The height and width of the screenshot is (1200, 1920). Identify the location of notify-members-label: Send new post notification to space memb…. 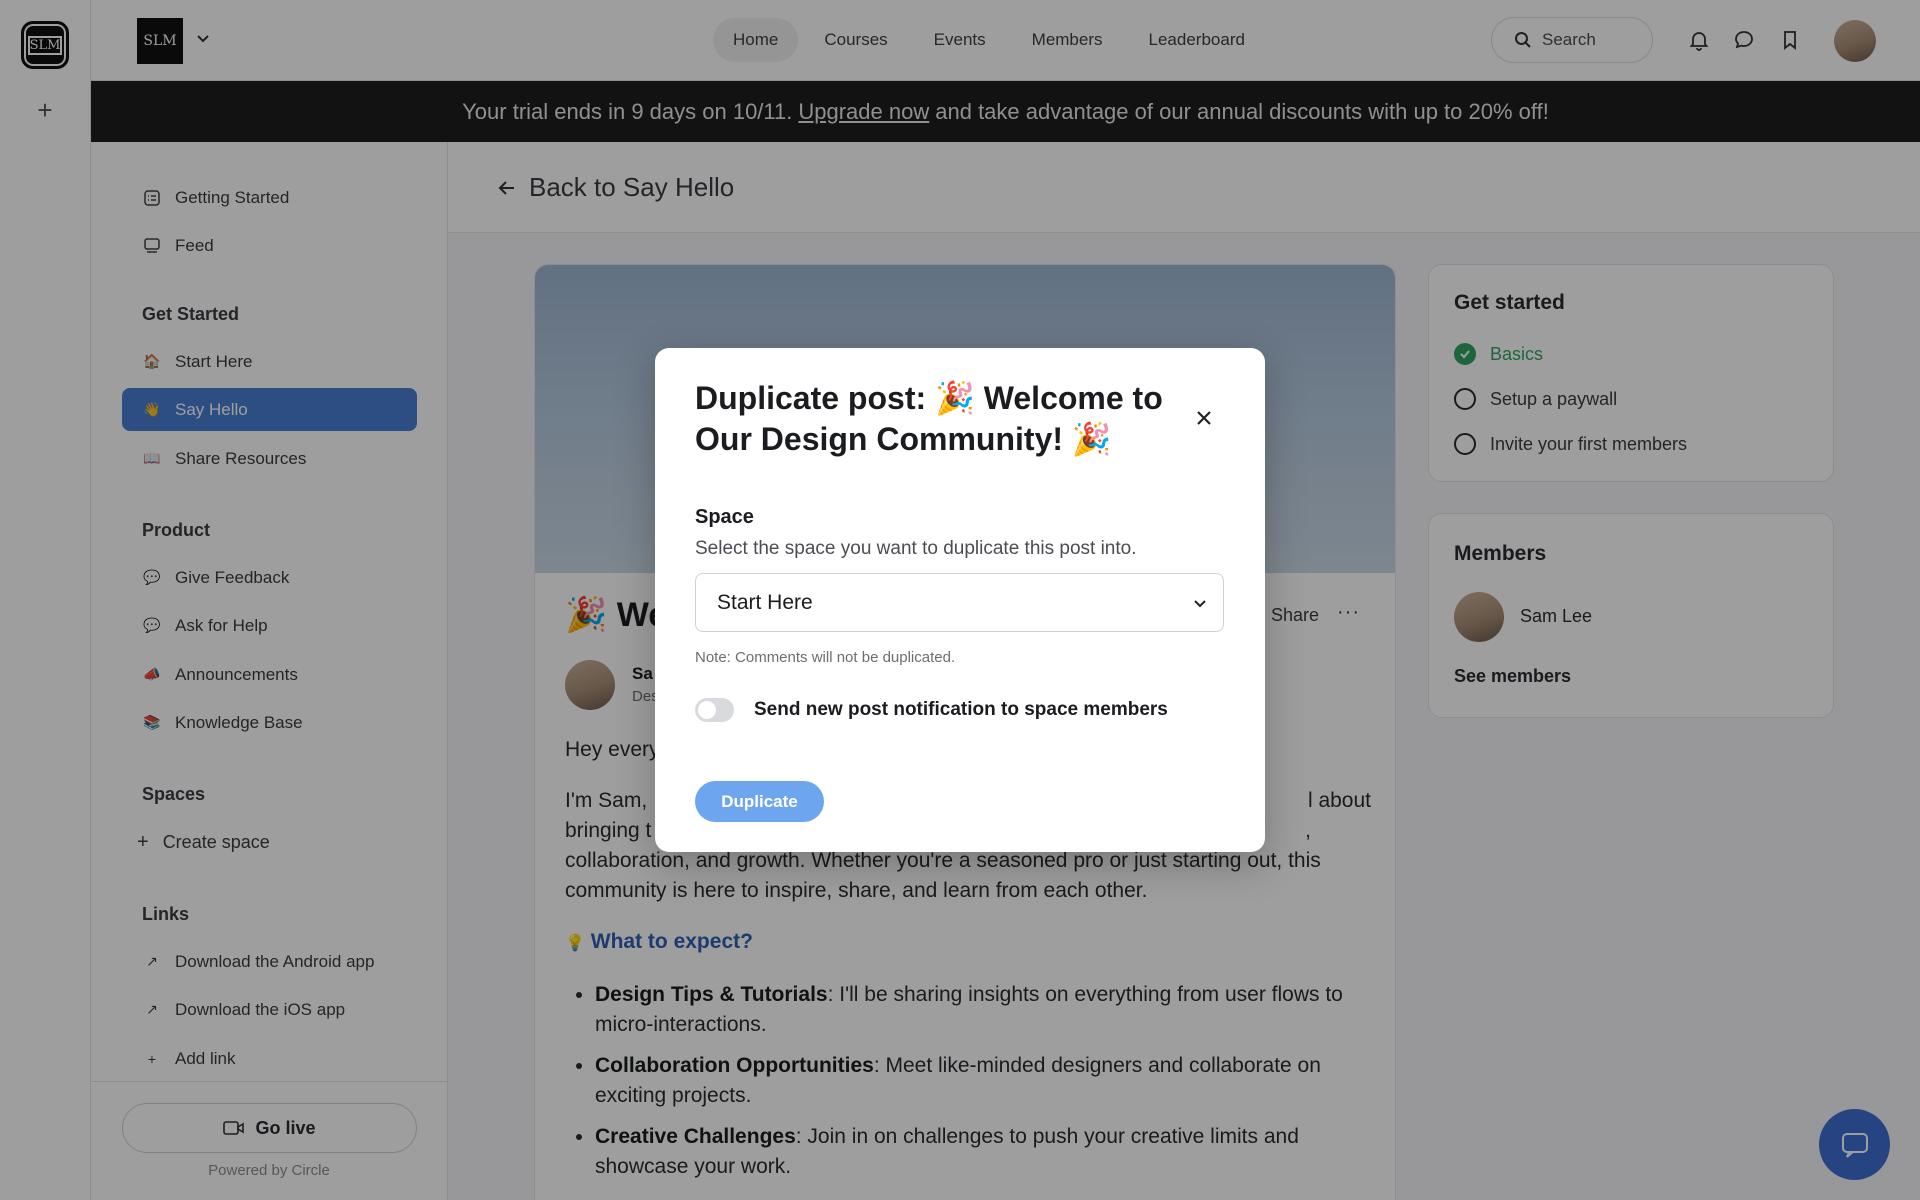
(961, 710).